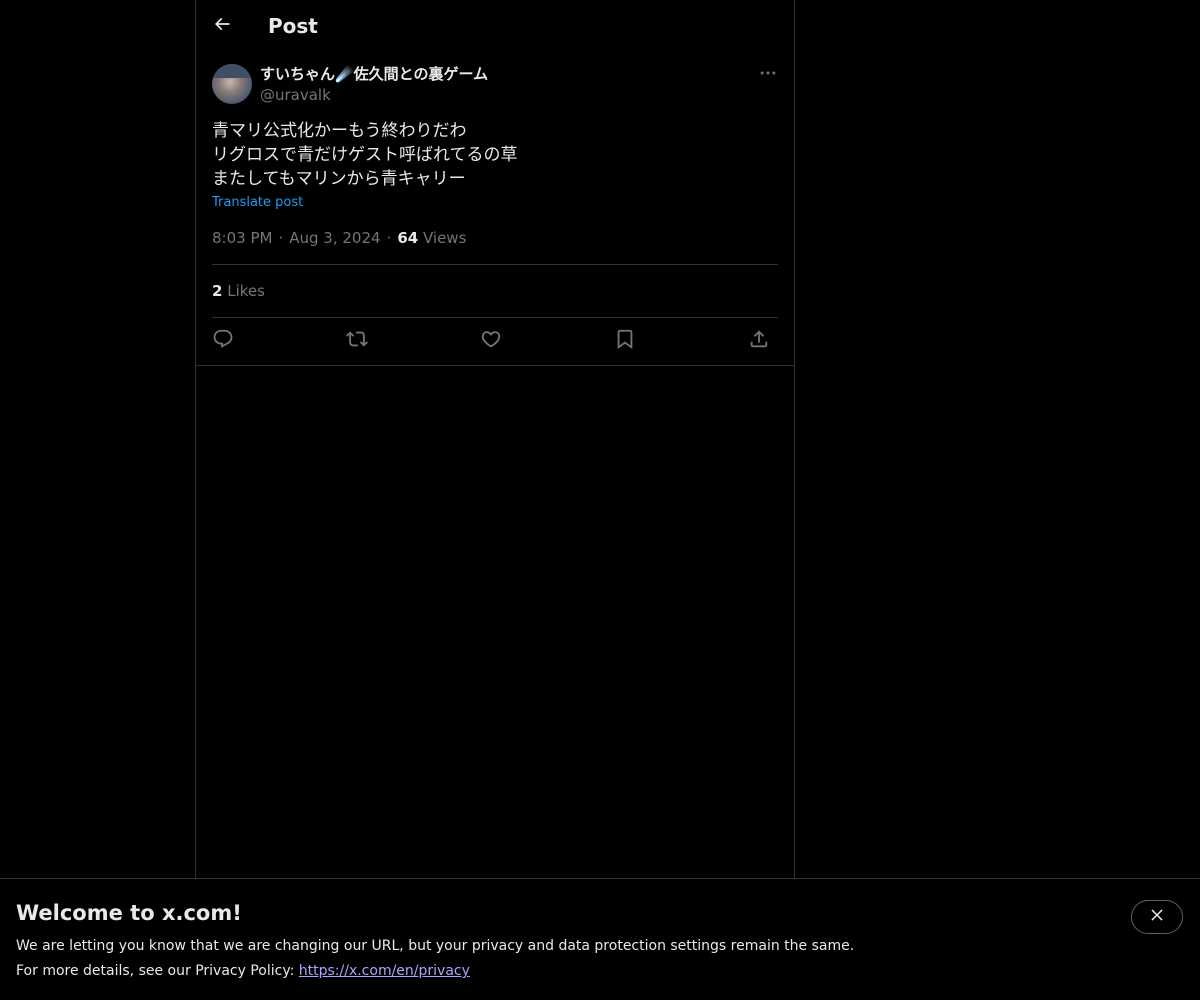 The width and height of the screenshot is (1200, 1000). I want to click on like-button, so click(491, 341).